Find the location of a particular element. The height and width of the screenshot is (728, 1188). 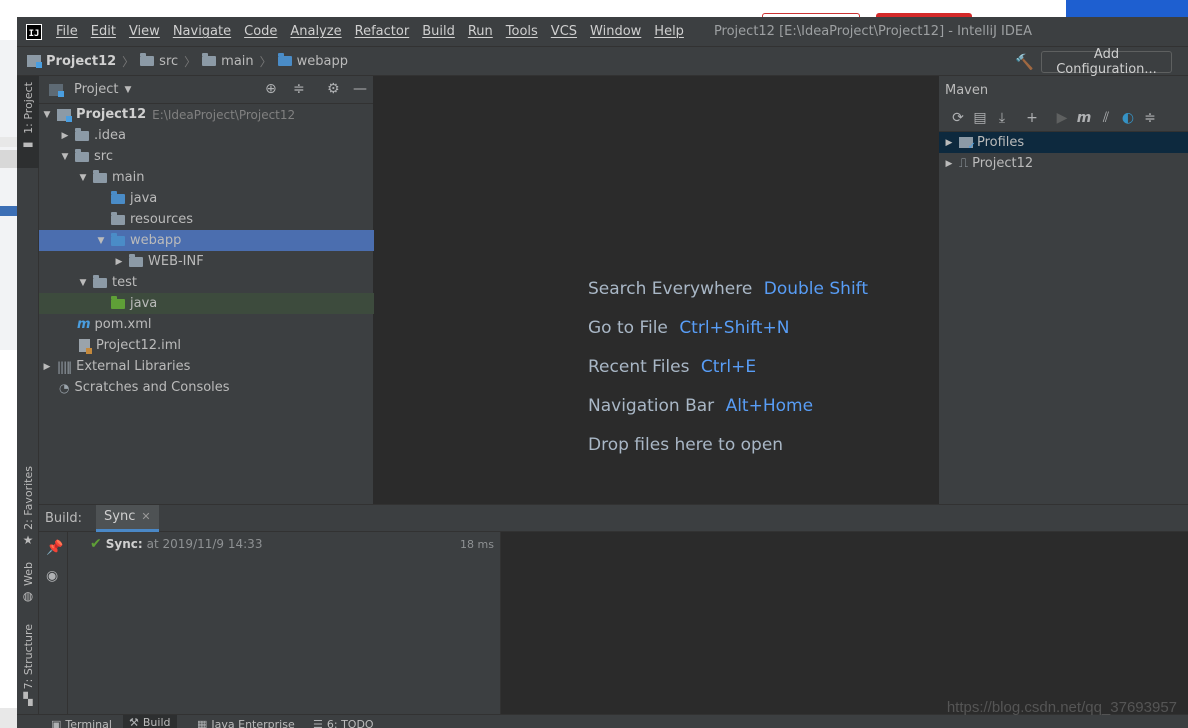

tree-item-resources: resources is located at coordinates (206, 219).